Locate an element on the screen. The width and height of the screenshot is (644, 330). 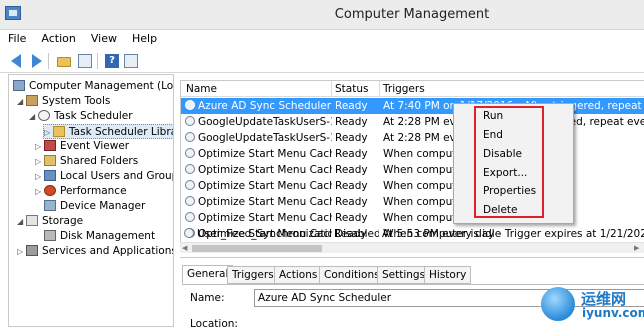
name-label: Name: is located at coordinates (207, 298).